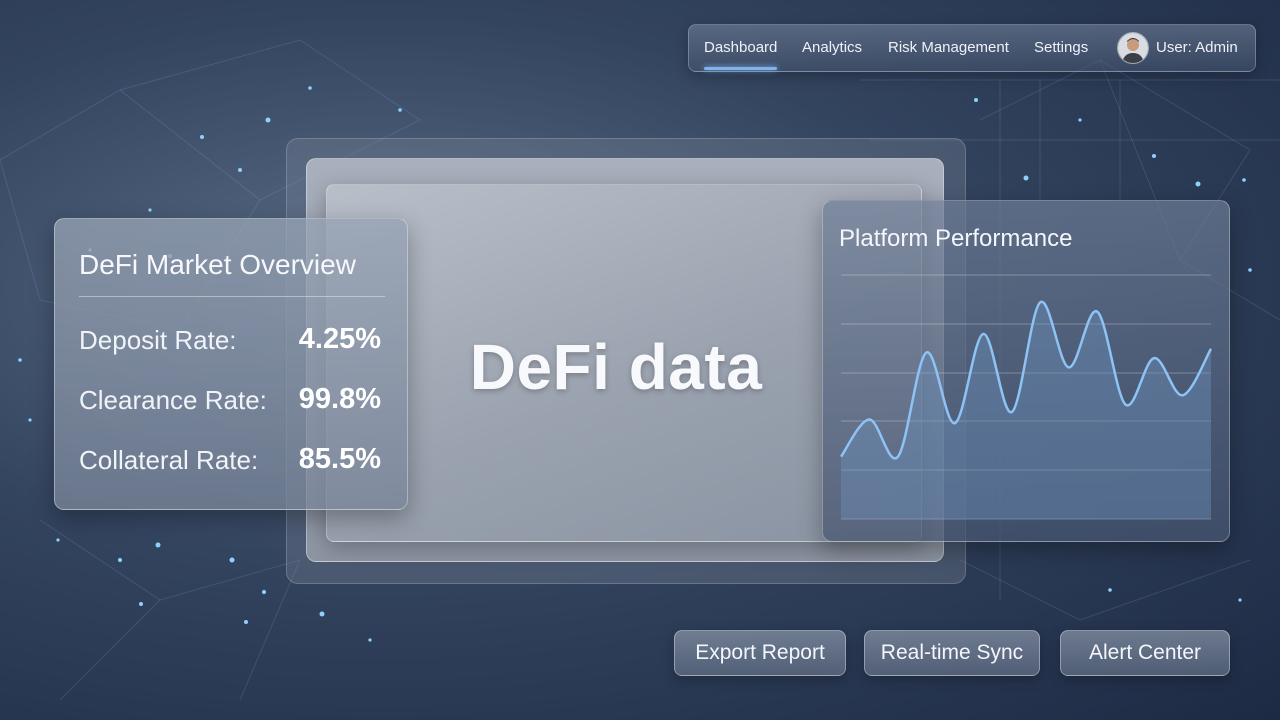 The width and height of the screenshot is (1280, 720). I want to click on center-panel-title: DeFi data, so click(616, 367).